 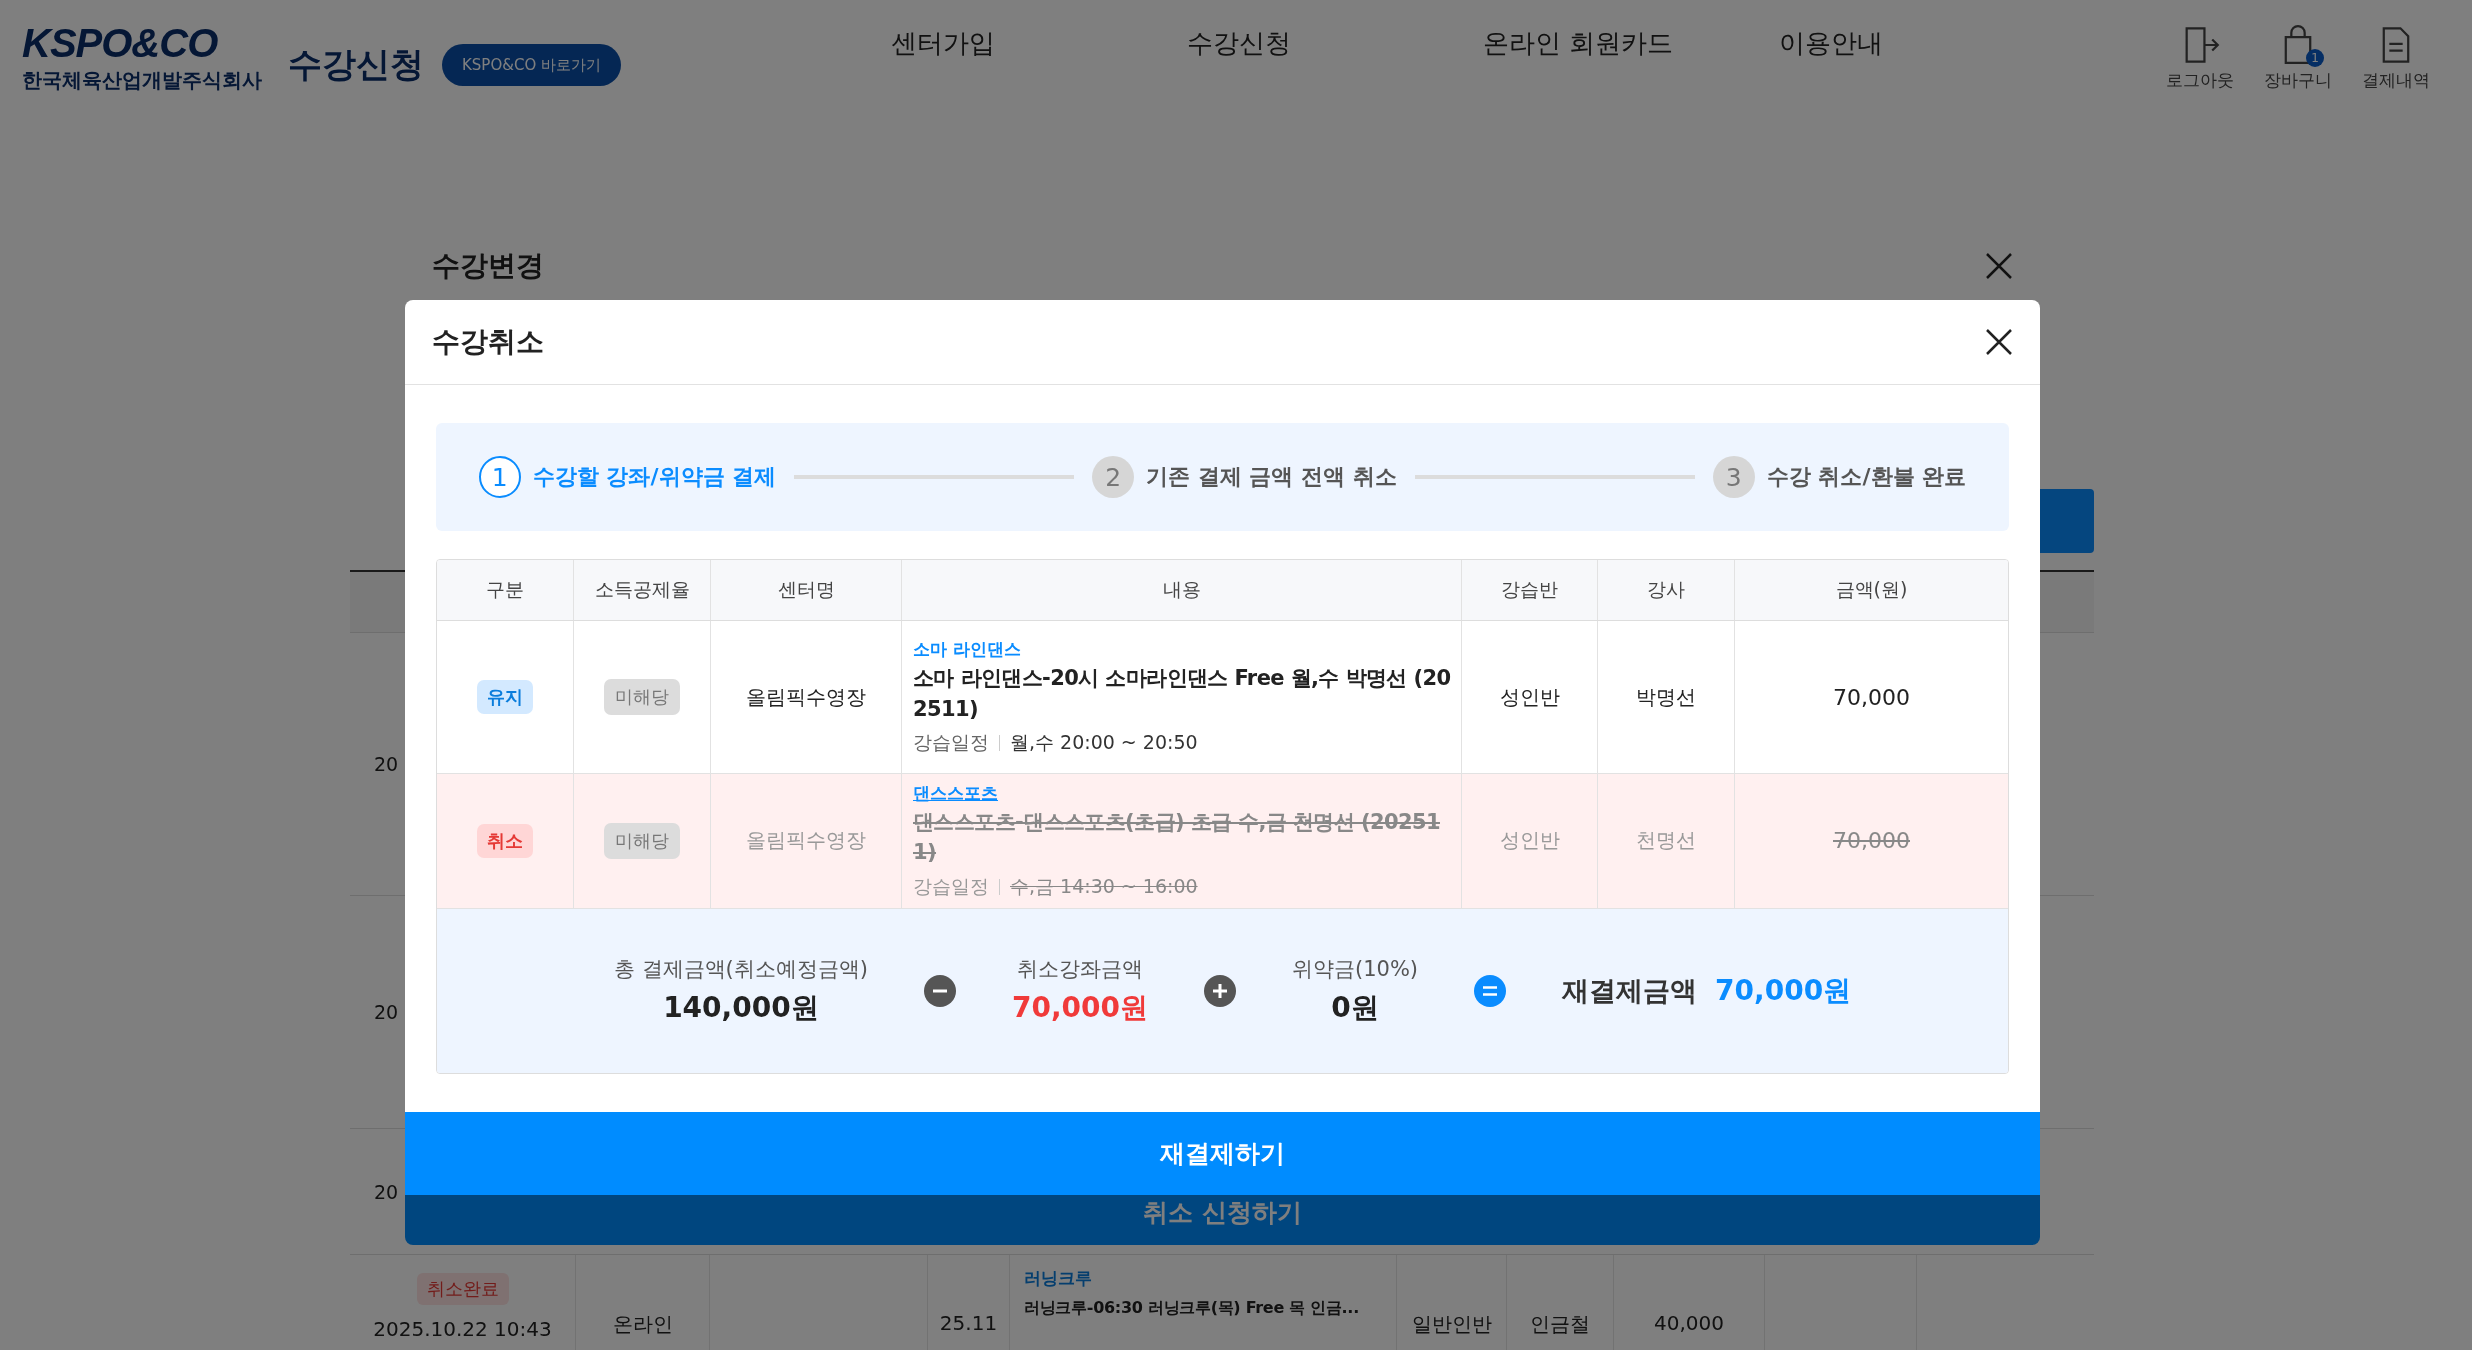 I want to click on modal-title: 수강취소, so click(x=488, y=342).